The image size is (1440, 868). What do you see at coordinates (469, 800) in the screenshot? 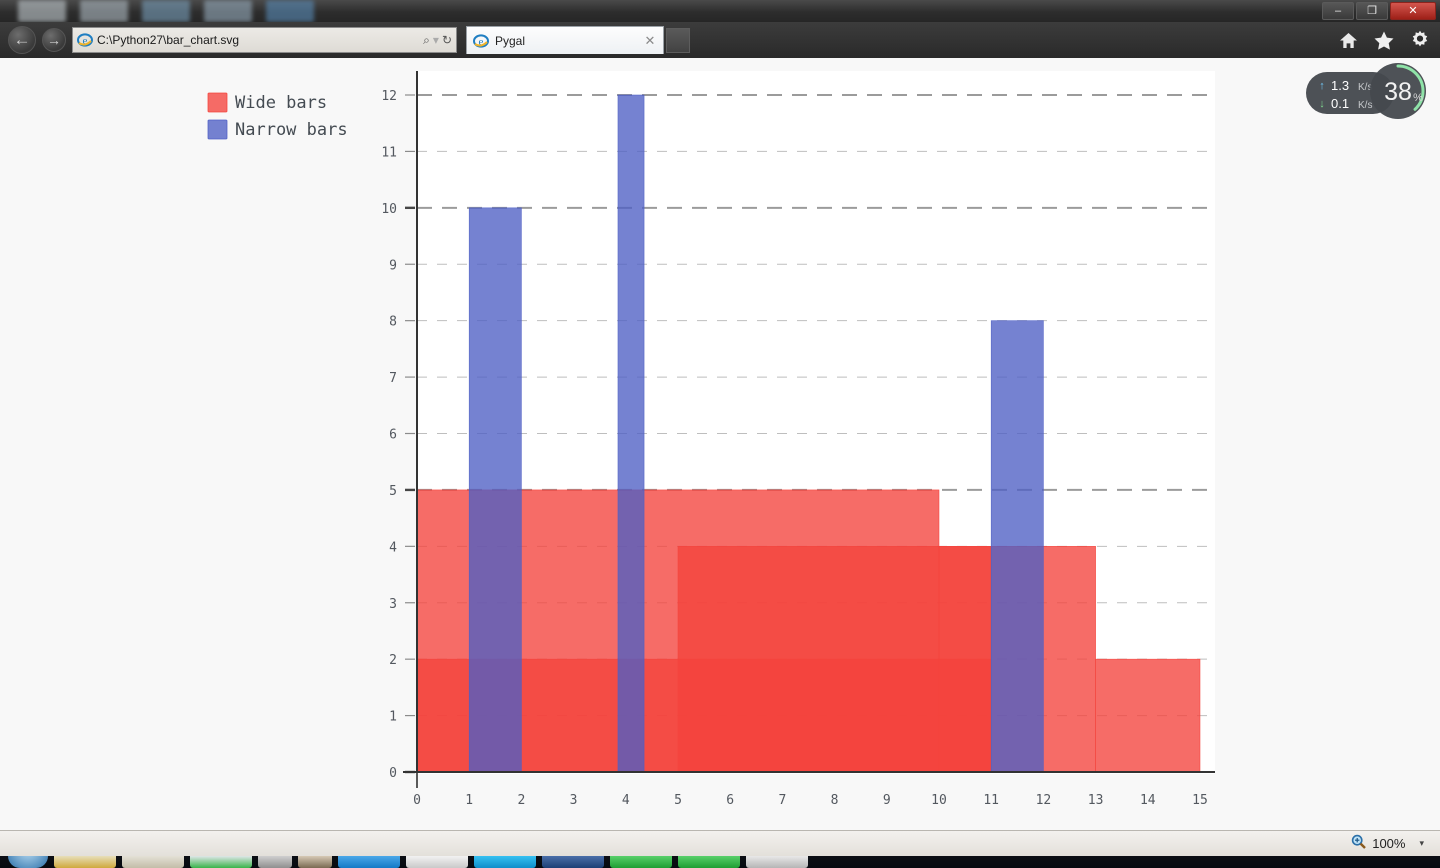
I see `x-axis-tick-label: 1` at bounding box center [469, 800].